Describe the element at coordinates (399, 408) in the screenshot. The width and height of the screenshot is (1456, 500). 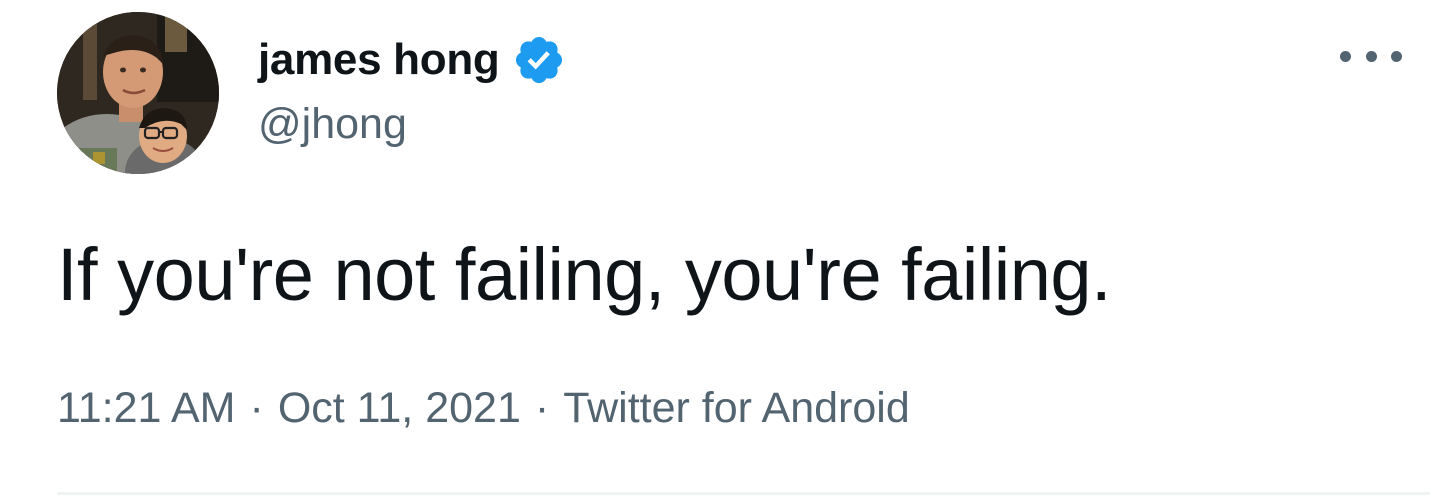
I see `tweet-date: Oct 11, 2021` at that location.